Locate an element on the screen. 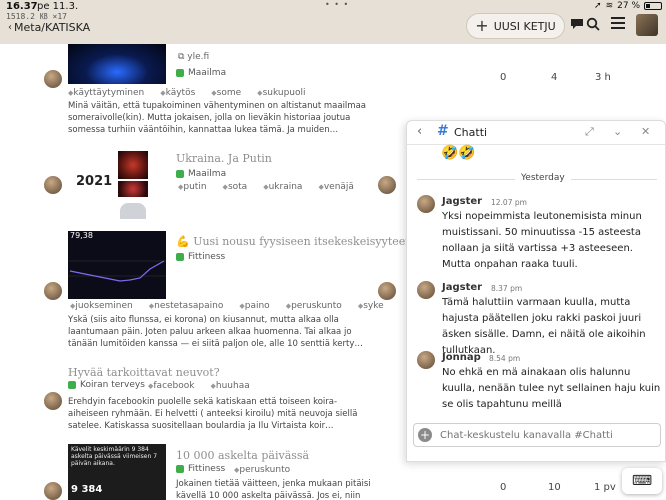  activity-time: 1 pv is located at coordinates (605, 487).